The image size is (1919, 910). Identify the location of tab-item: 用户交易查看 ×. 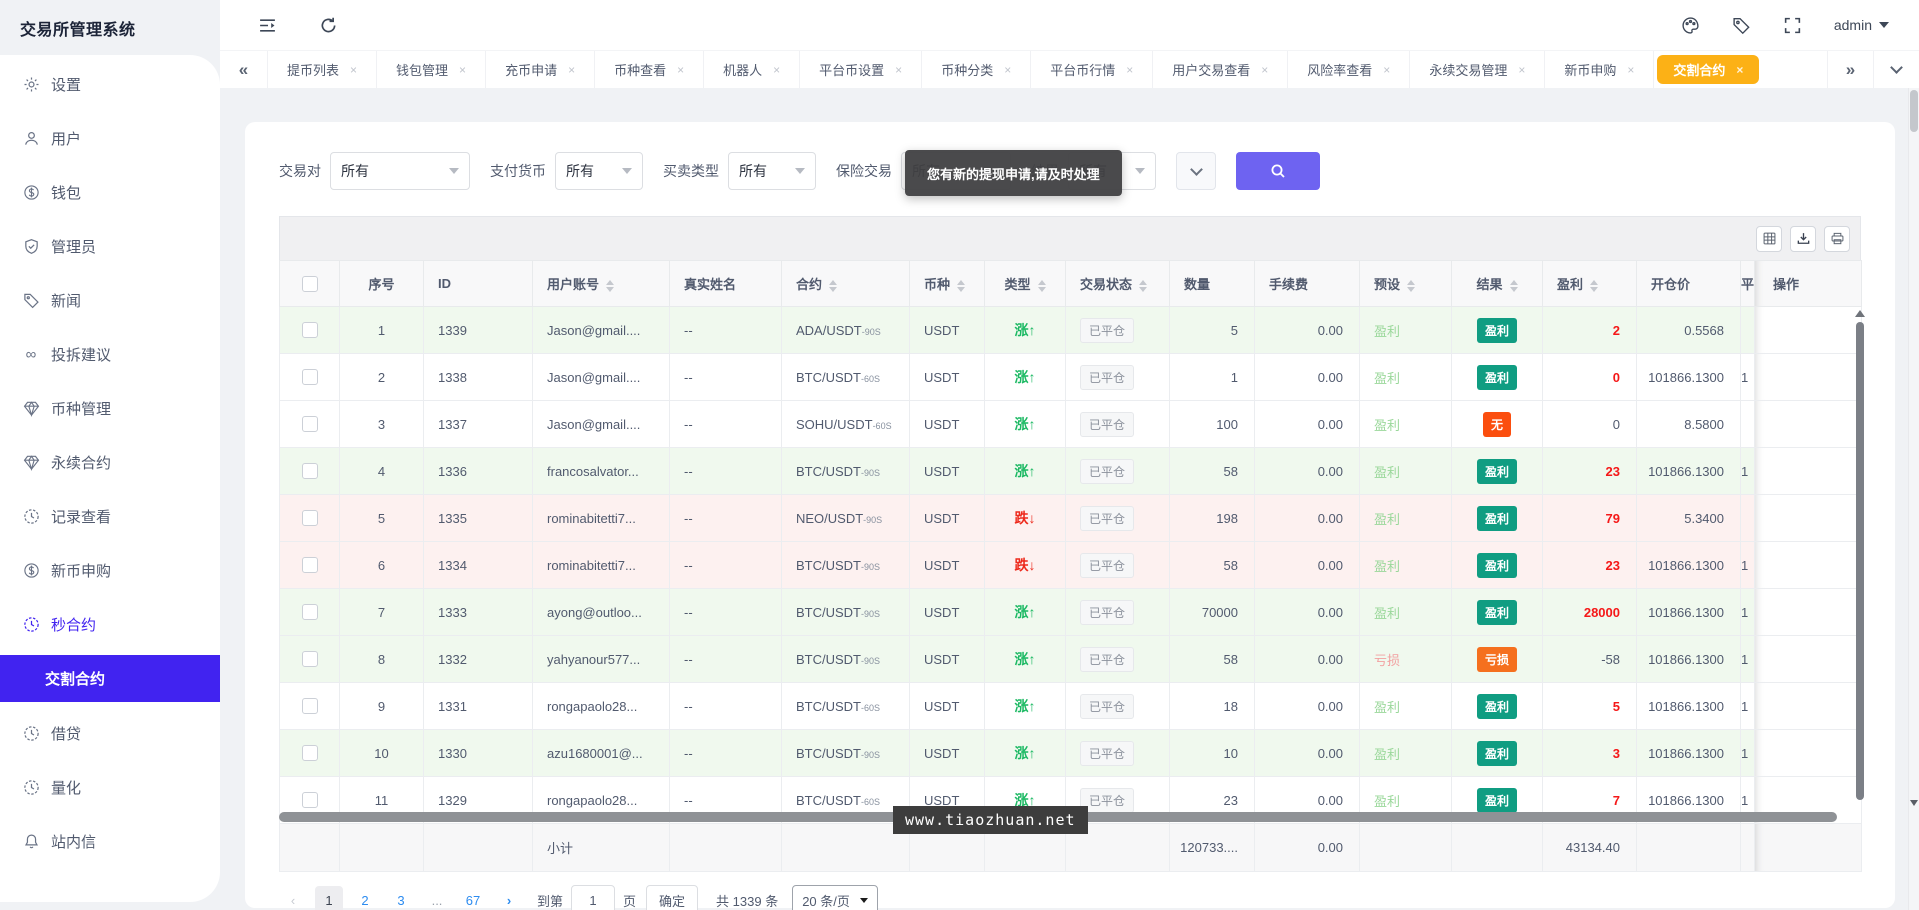
(1221, 69).